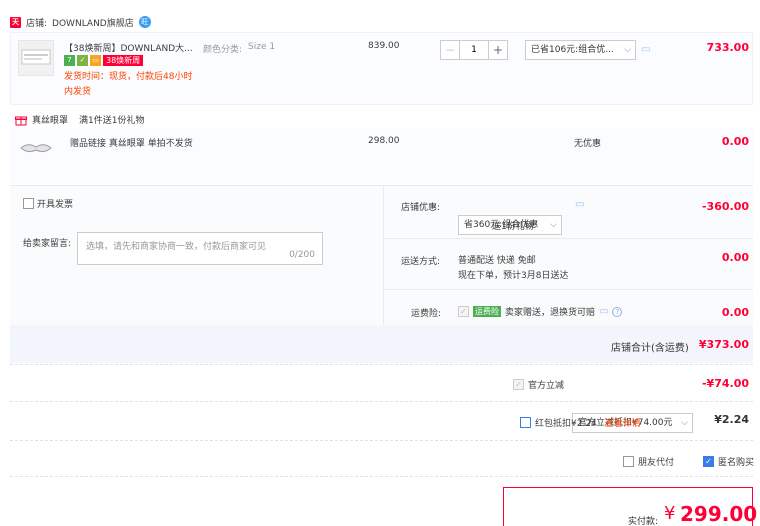  I want to click on delivery-label: 运送方式:, so click(421, 262).